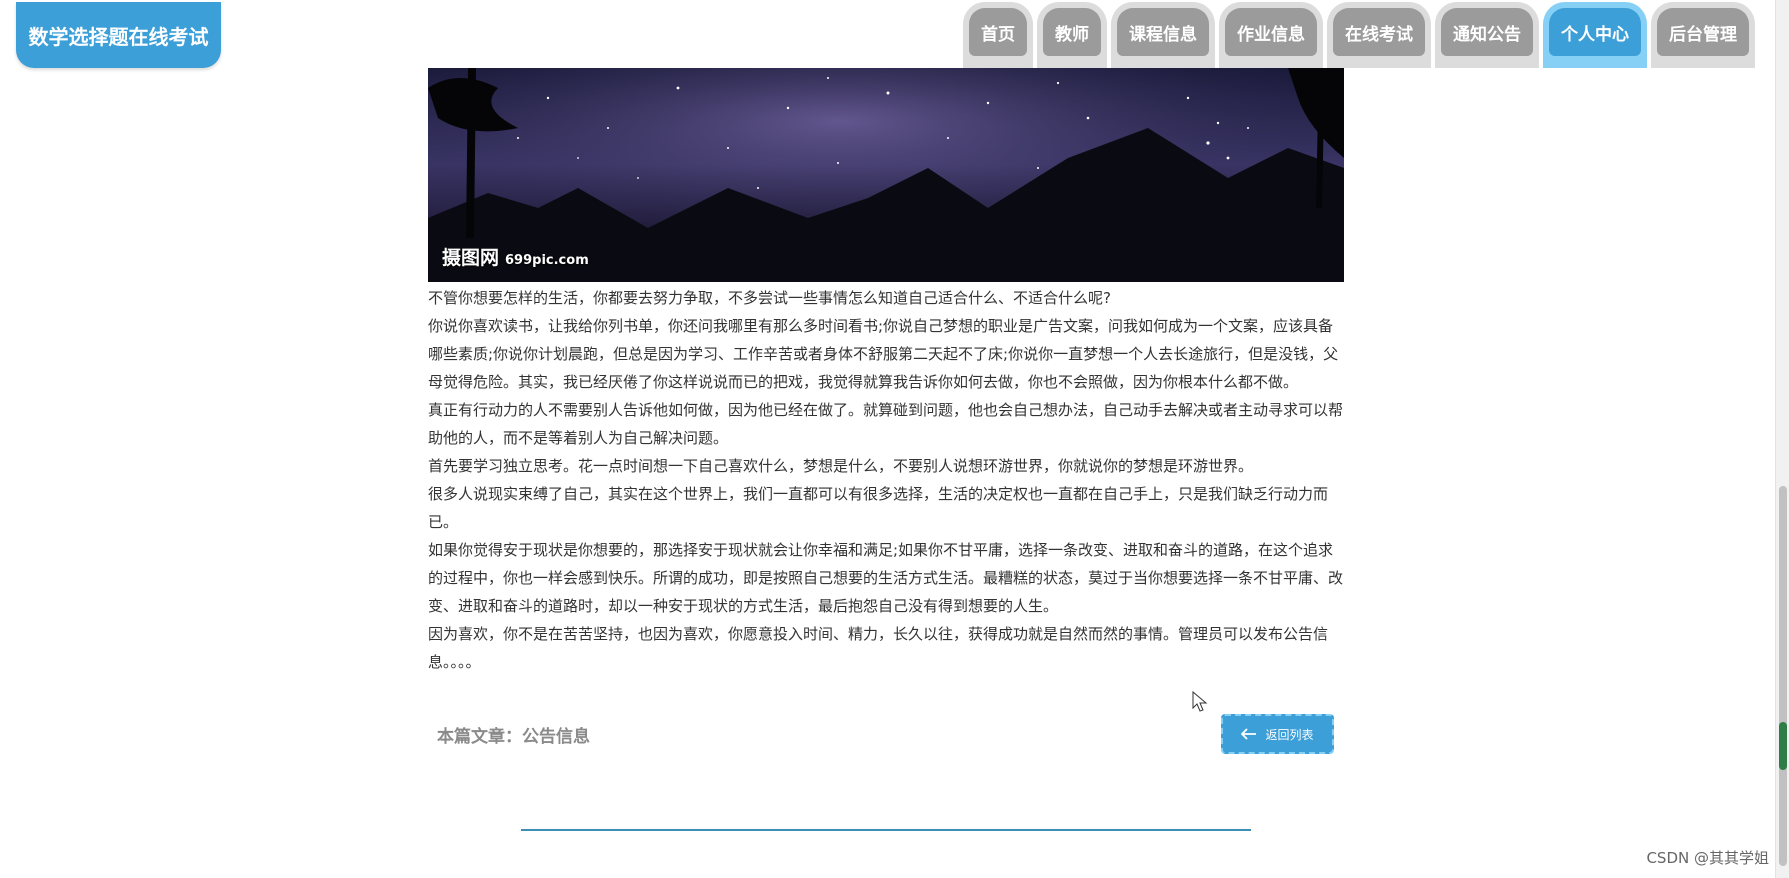 The height and width of the screenshot is (878, 1789). I want to click on nav-teacher: 教师, so click(1072, 35).